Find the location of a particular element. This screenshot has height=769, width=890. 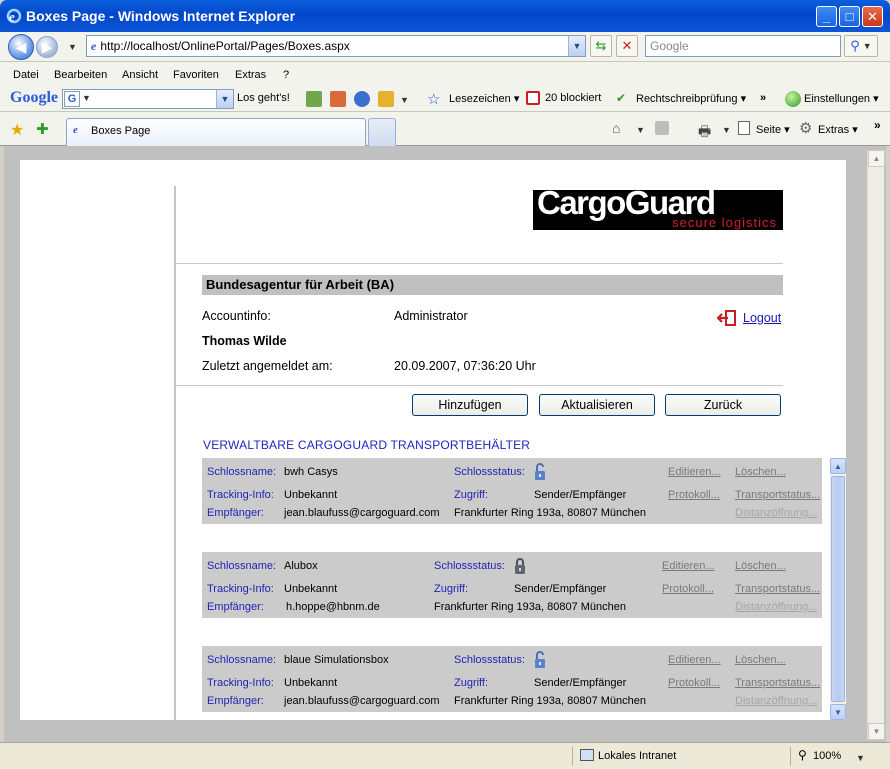

gmail-icon is located at coordinates (338, 99).